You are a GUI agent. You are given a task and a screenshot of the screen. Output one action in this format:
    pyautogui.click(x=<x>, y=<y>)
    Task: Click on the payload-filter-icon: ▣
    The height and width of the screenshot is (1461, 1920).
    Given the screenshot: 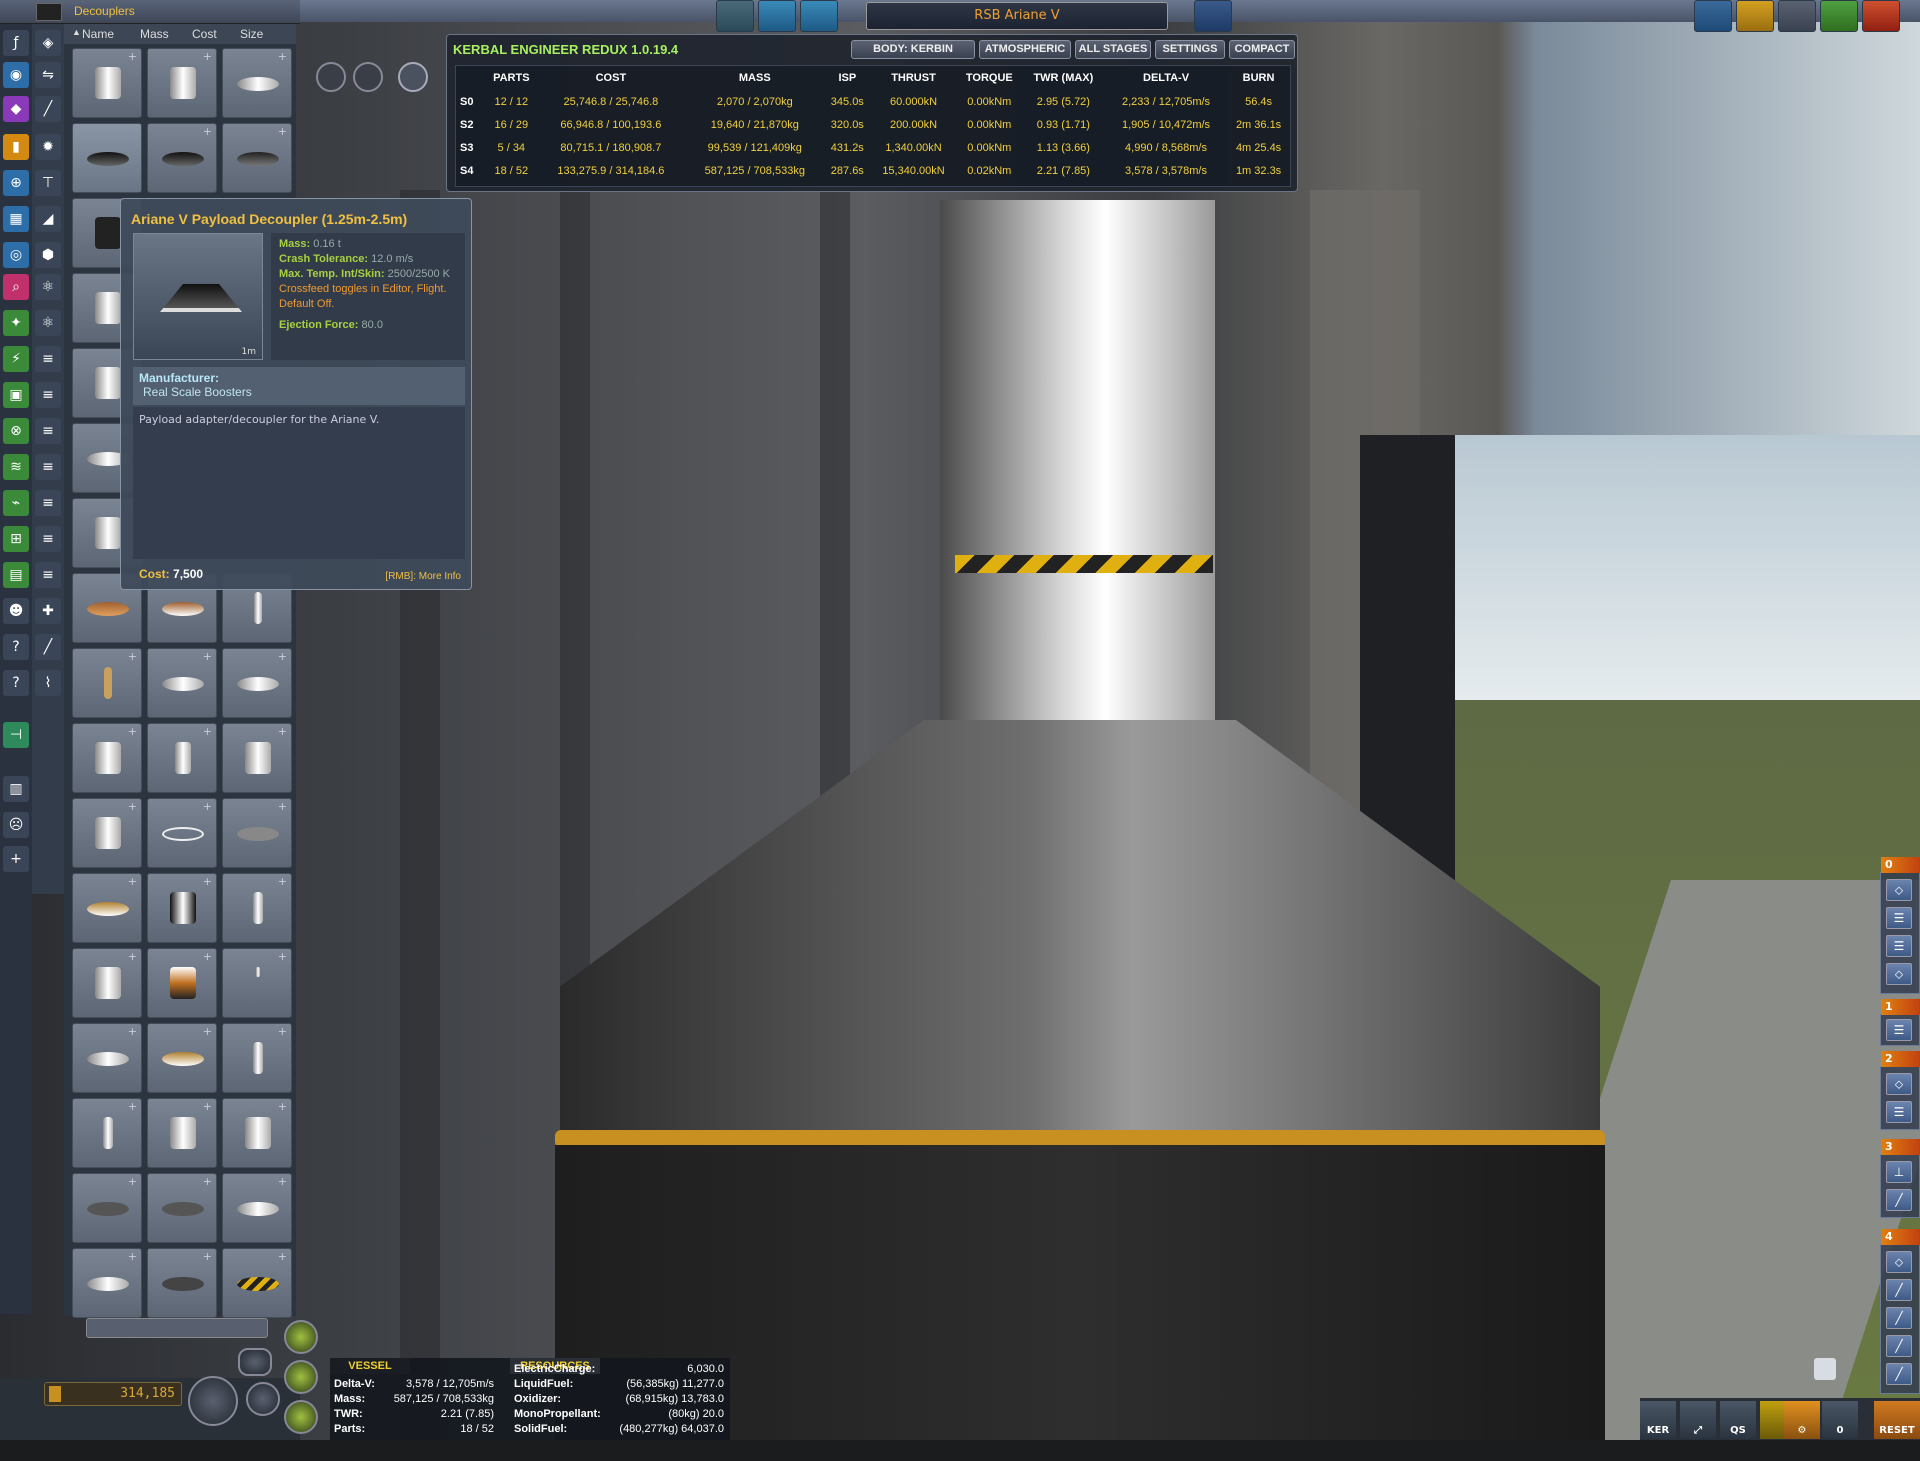 What is the action you would take?
    pyautogui.click(x=16, y=395)
    